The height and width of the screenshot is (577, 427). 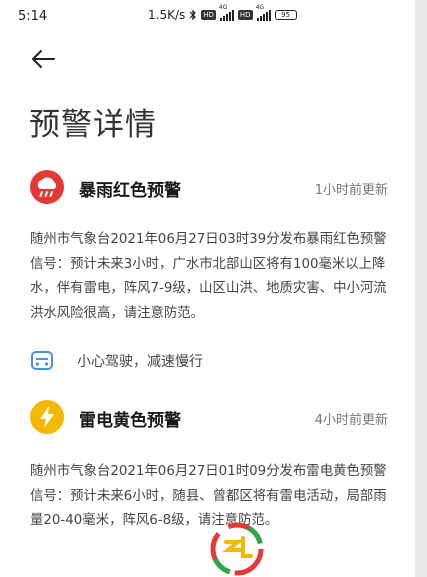 I want to click on status-time: 5:14, so click(x=33, y=16).